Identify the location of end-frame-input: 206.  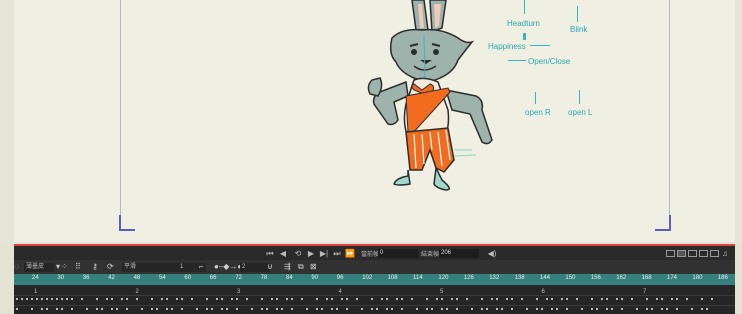
(459, 253).